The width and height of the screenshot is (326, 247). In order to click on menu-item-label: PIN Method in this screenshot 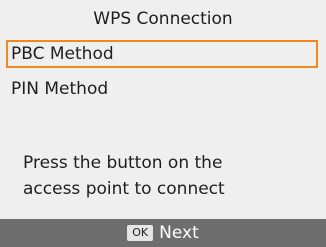, I will do `click(60, 89)`.